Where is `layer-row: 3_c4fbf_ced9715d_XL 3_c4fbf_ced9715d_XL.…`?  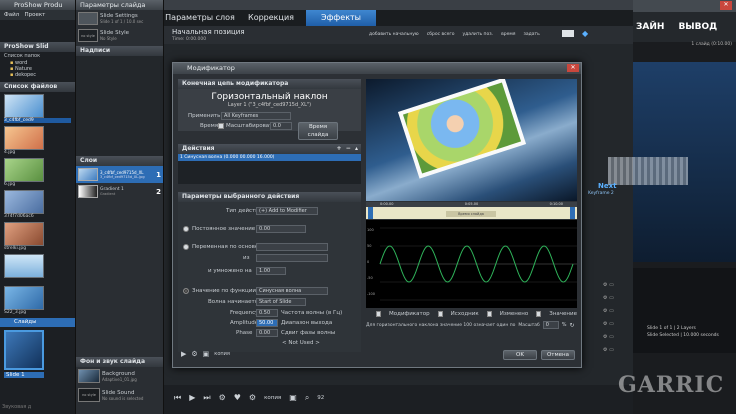 layer-row: 3_c4fbf_ced9715d_XL 3_c4fbf_ced9715d_XL.… is located at coordinates (119, 174).